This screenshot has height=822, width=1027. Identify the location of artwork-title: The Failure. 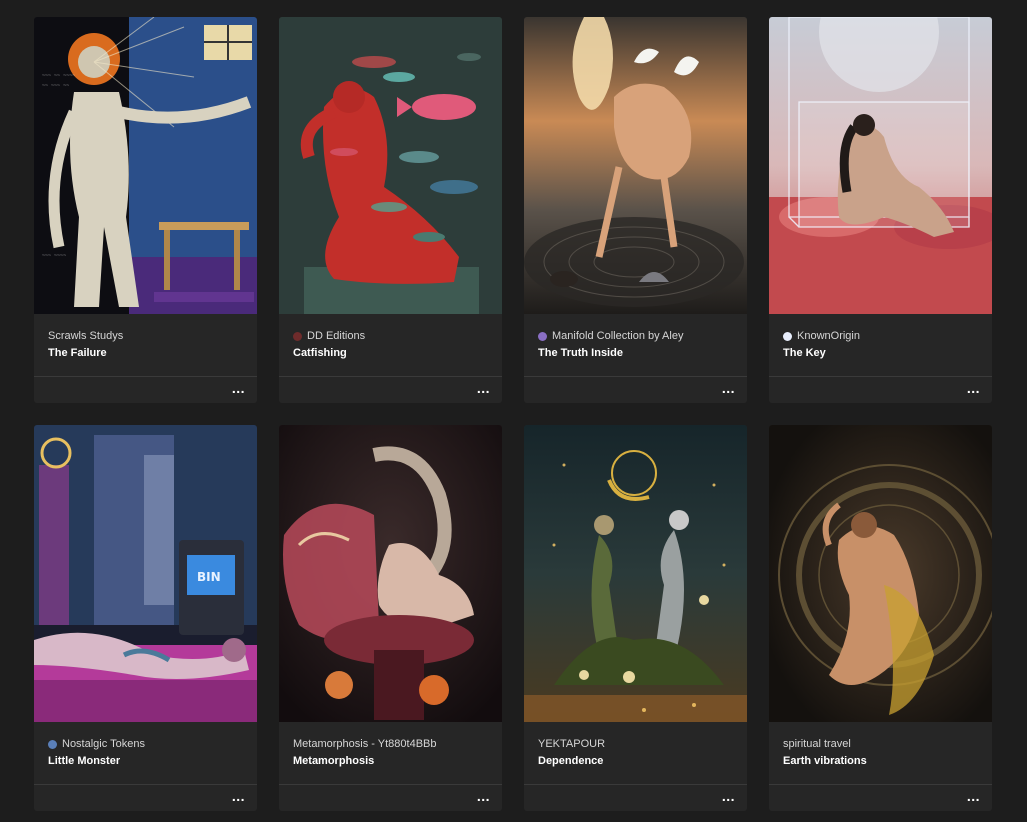
(145, 353).